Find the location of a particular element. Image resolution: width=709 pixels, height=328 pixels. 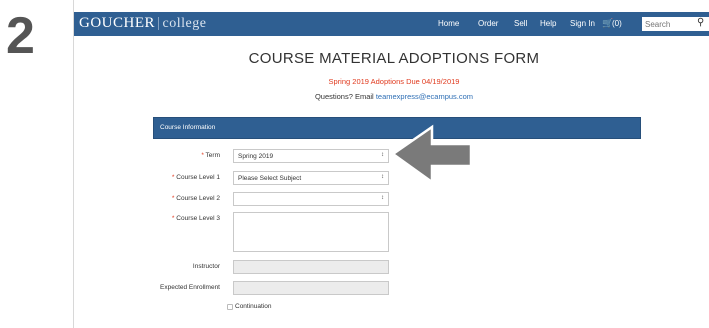

nav-sign-in: Sign In is located at coordinates (582, 23).